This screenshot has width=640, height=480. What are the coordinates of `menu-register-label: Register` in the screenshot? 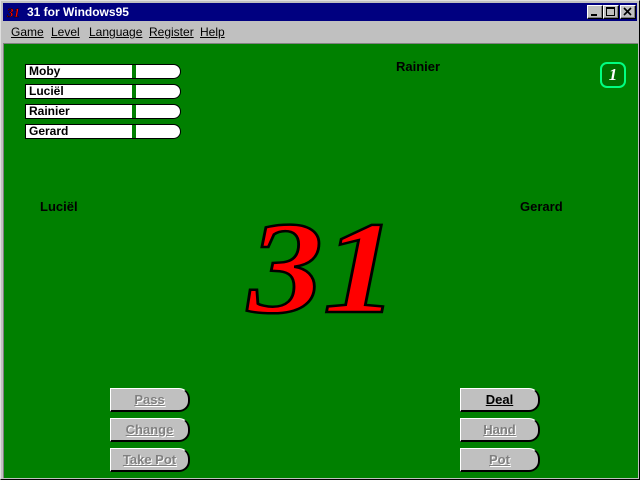 It's located at (171, 32).